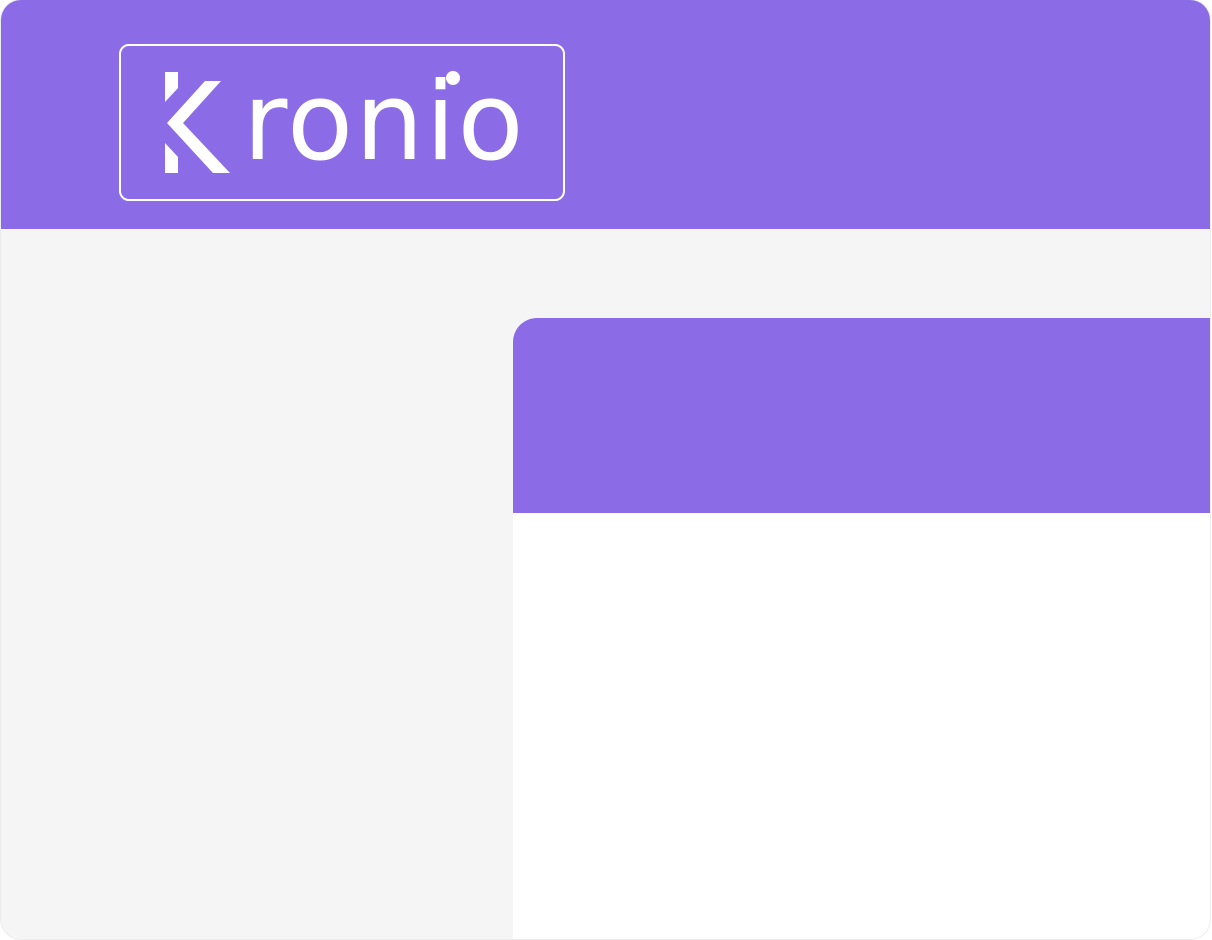 This screenshot has height=940, width=1212. What do you see at coordinates (861, 415) in the screenshot?
I see `content-panel-header` at bounding box center [861, 415].